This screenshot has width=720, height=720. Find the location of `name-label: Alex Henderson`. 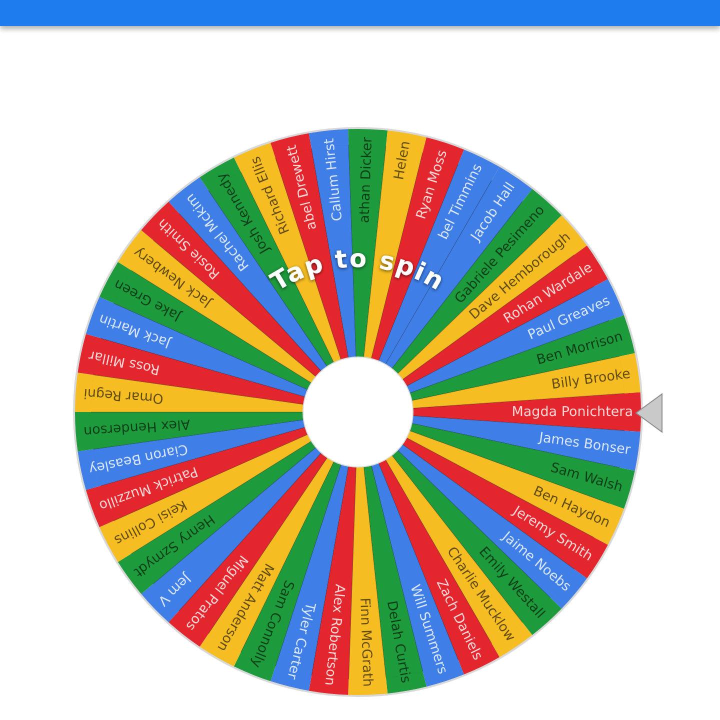

name-label: Alex Henderson is located at coordinates (137, 428).